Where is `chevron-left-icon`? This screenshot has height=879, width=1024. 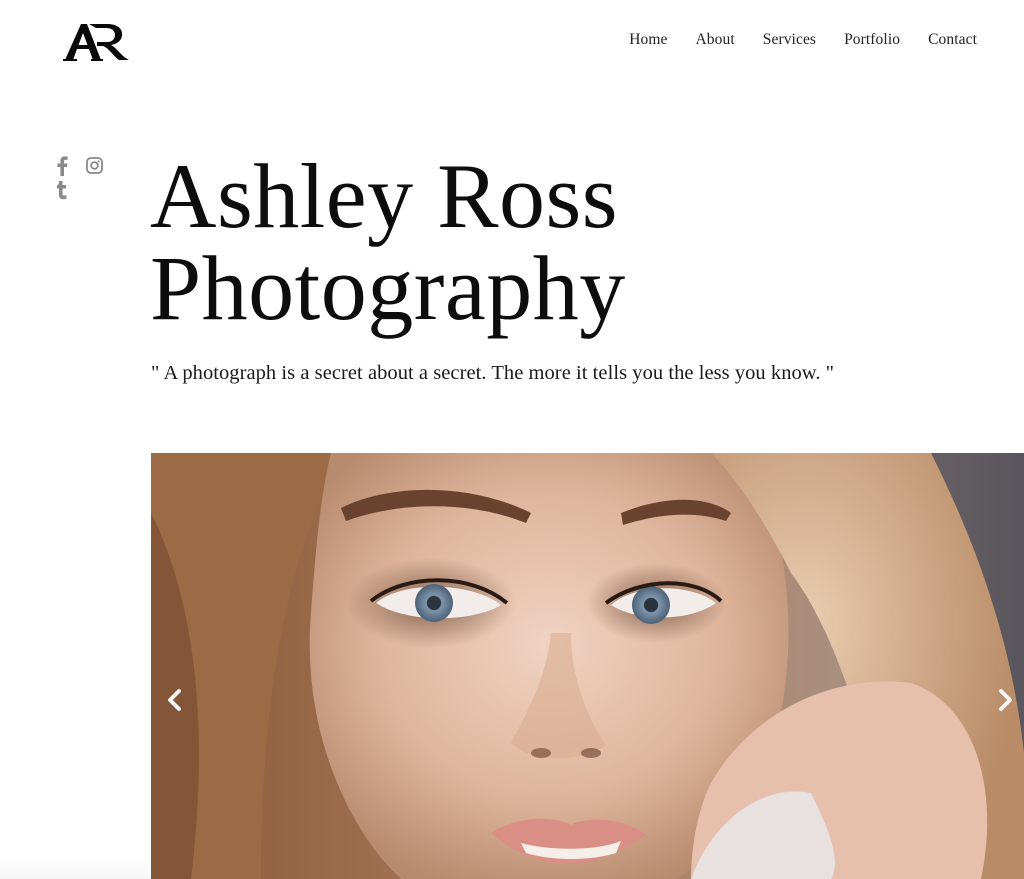
chevron-left-icon is located at coordinates (174, 700).